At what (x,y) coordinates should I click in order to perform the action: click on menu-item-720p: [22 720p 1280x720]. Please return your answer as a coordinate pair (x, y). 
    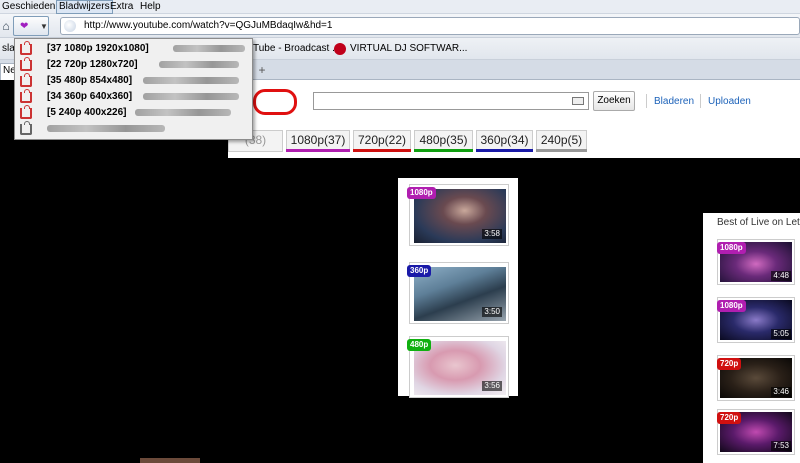
    Looking at the image, I should click on (133, 65).